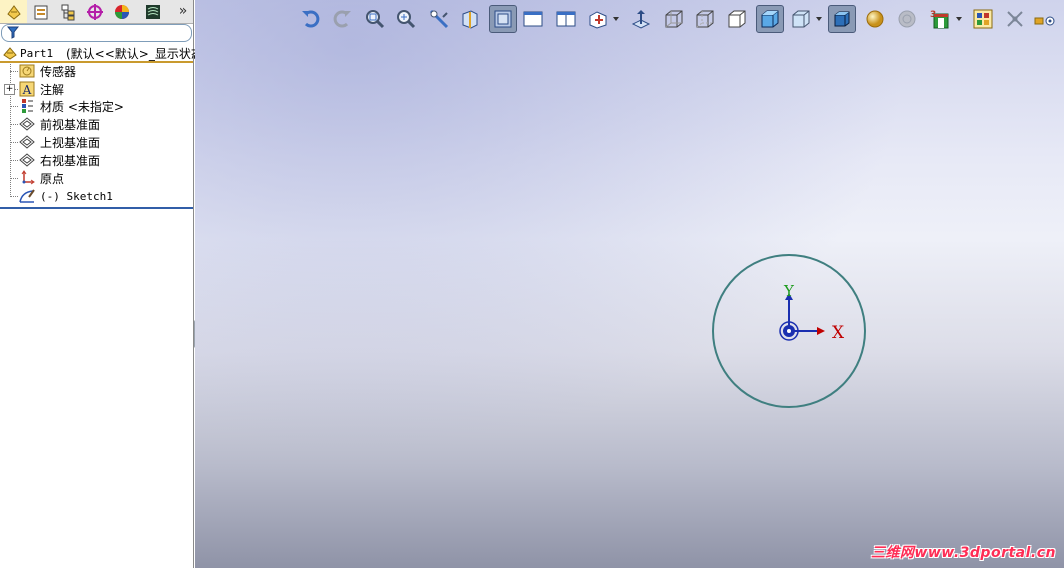  I want to click on y-axis-label: Y, so click(789, 291).